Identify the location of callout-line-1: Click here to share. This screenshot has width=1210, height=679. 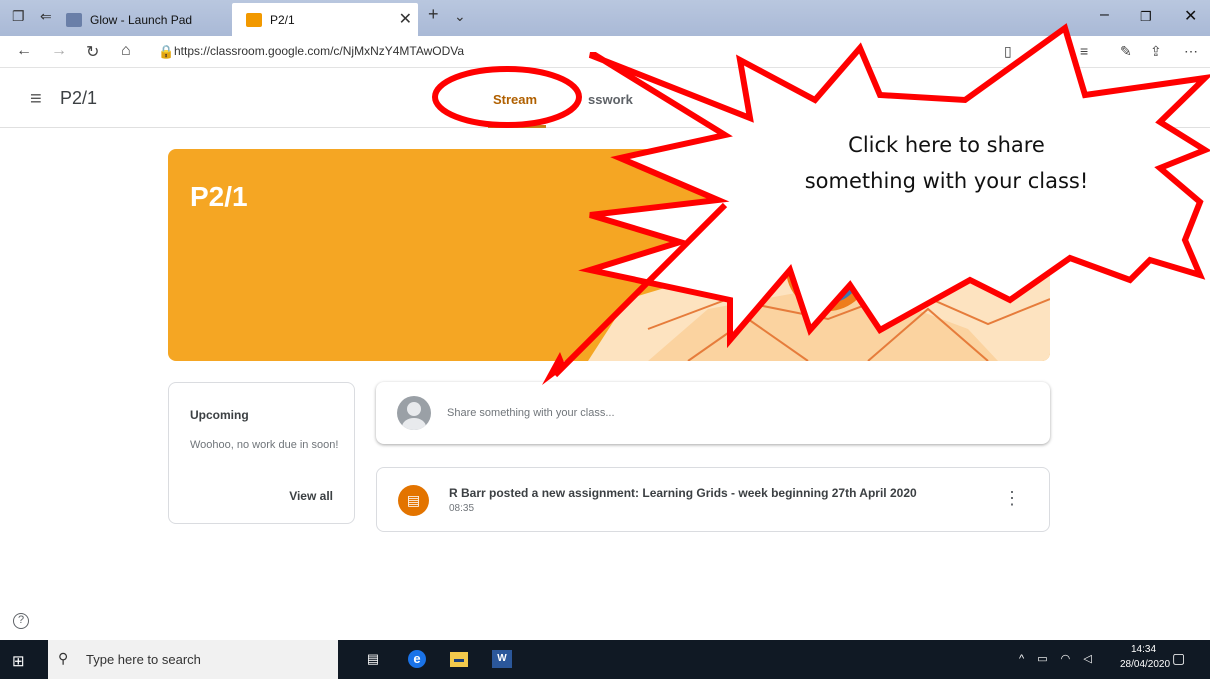
(946, 145).